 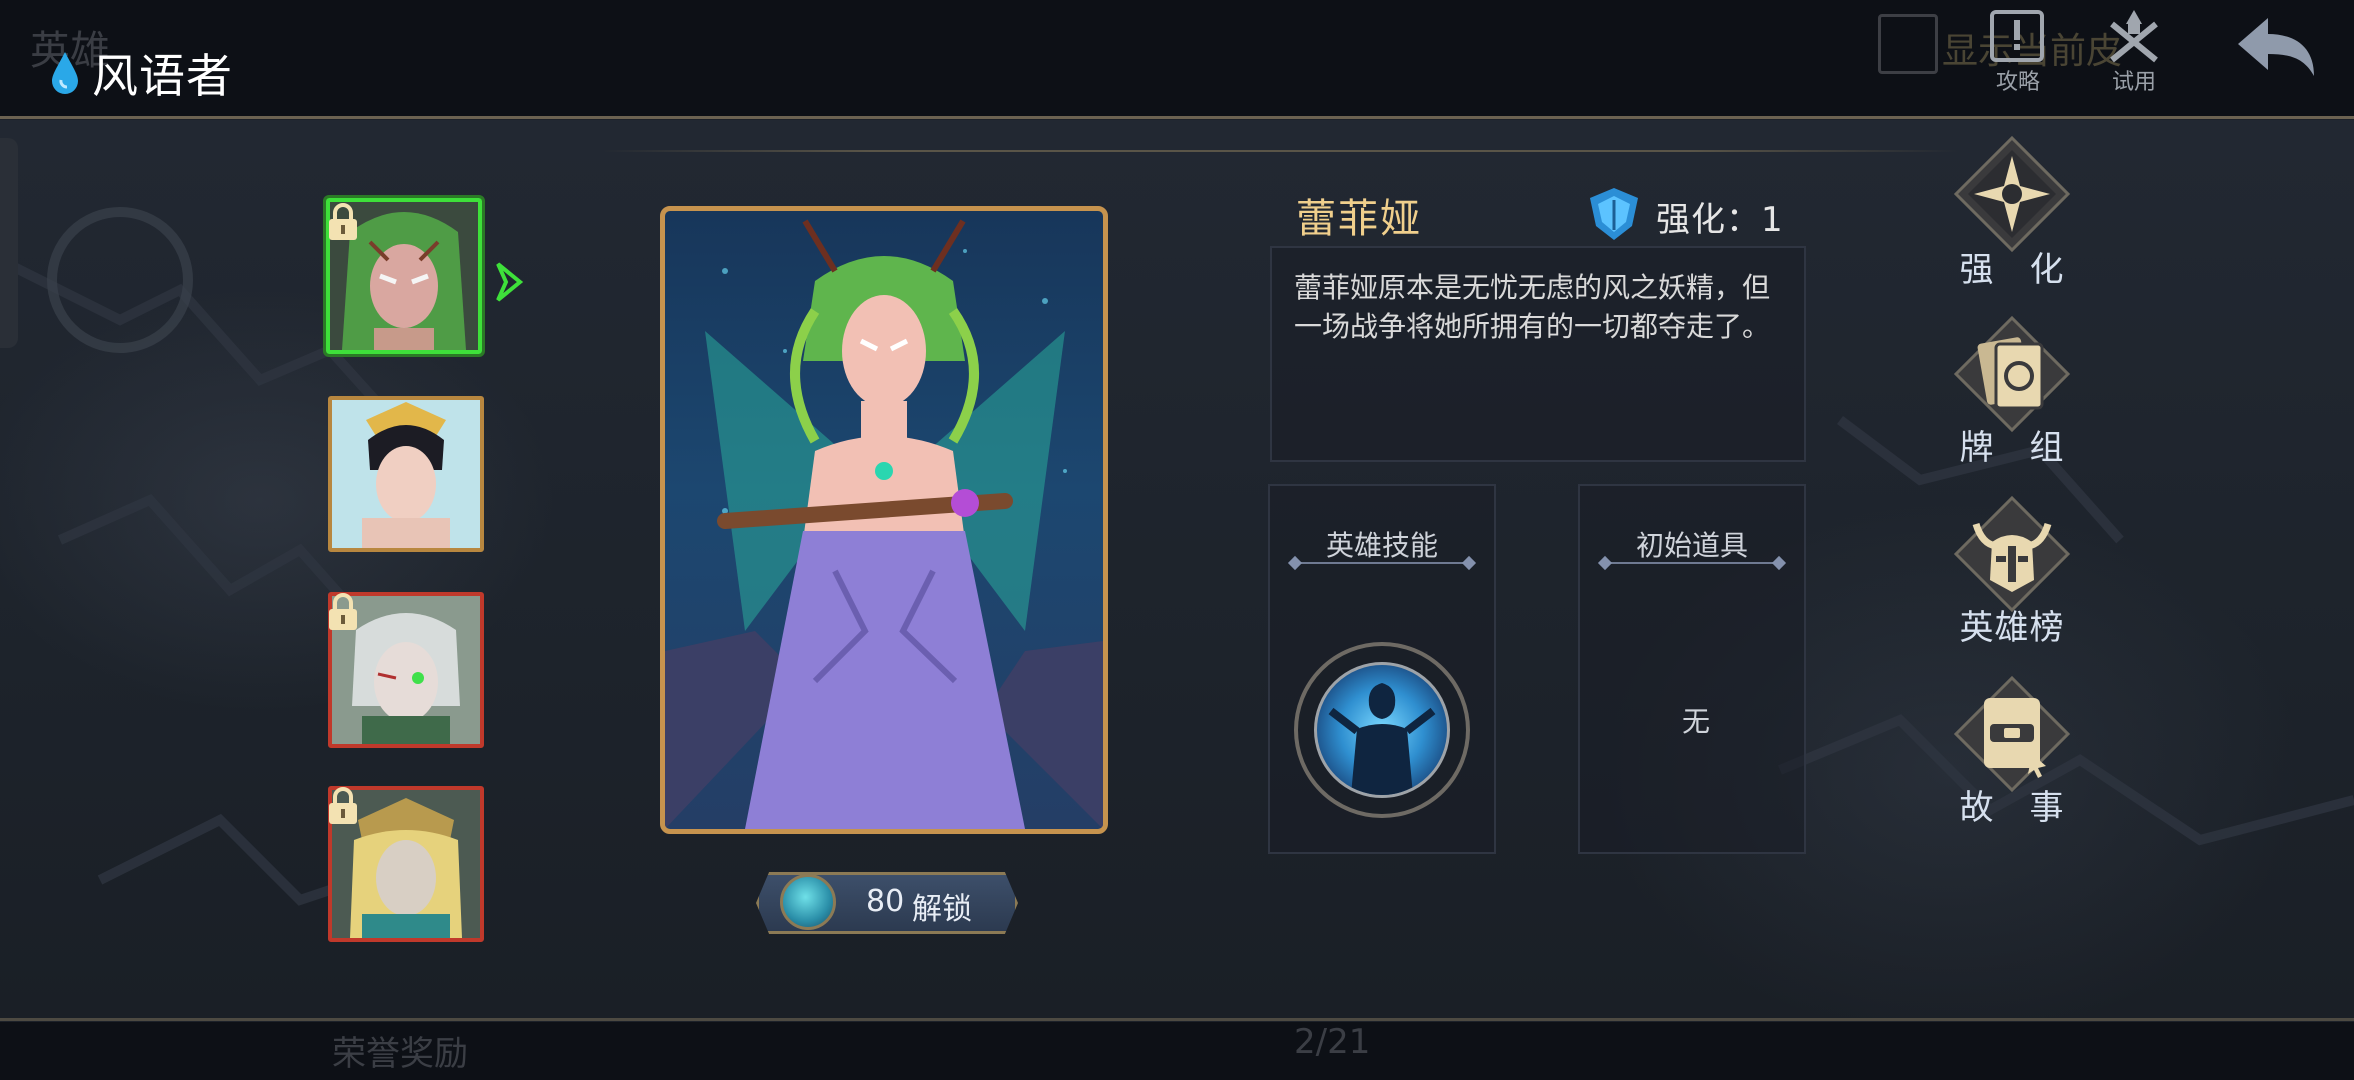 What do you see at coordinates (1177, 117) in the screenshot?
I see `top-divider` at bounding box center [1177, 117].